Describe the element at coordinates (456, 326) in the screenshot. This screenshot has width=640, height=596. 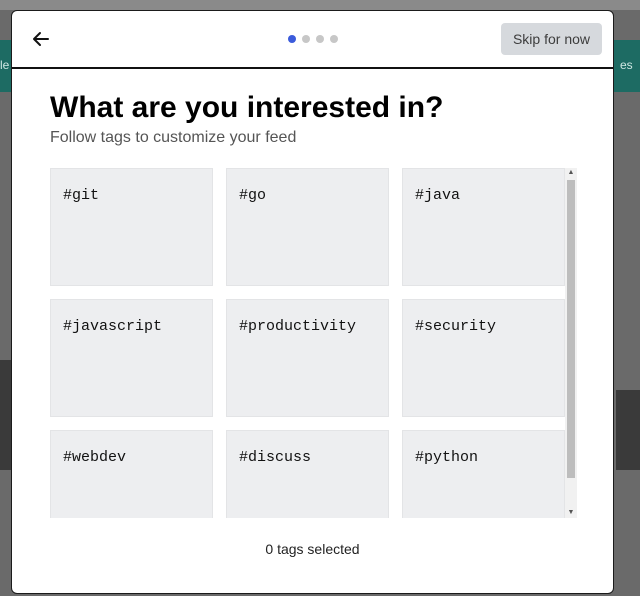
I see `tag-label: #security` at that location.